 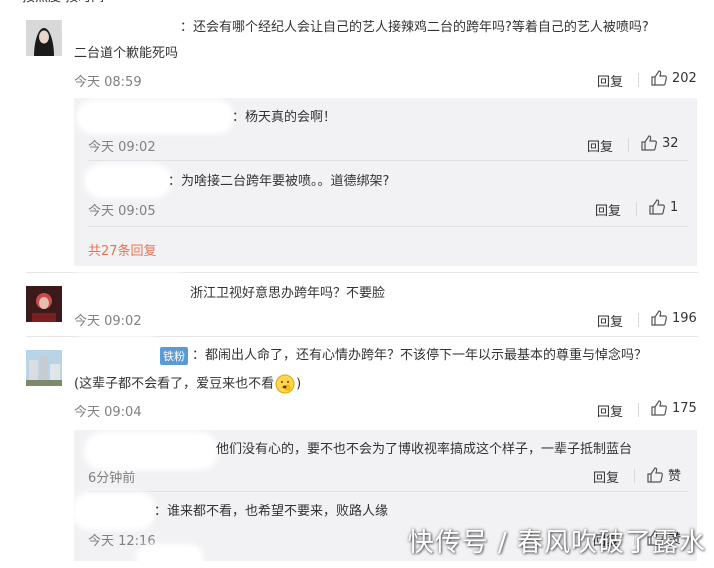 What do you see at coordinates (108, 412) in the screenshot?
I see `comment-time: 今天 09:04` at bounding box center [108, 412].